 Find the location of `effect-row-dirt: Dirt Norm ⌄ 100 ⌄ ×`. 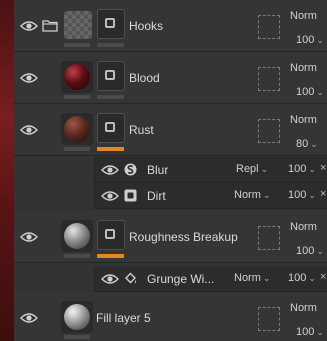

effect-row-dirt: Dirt Norm ⌄ 100 ⌄ × is located at coordinates (210, 196).